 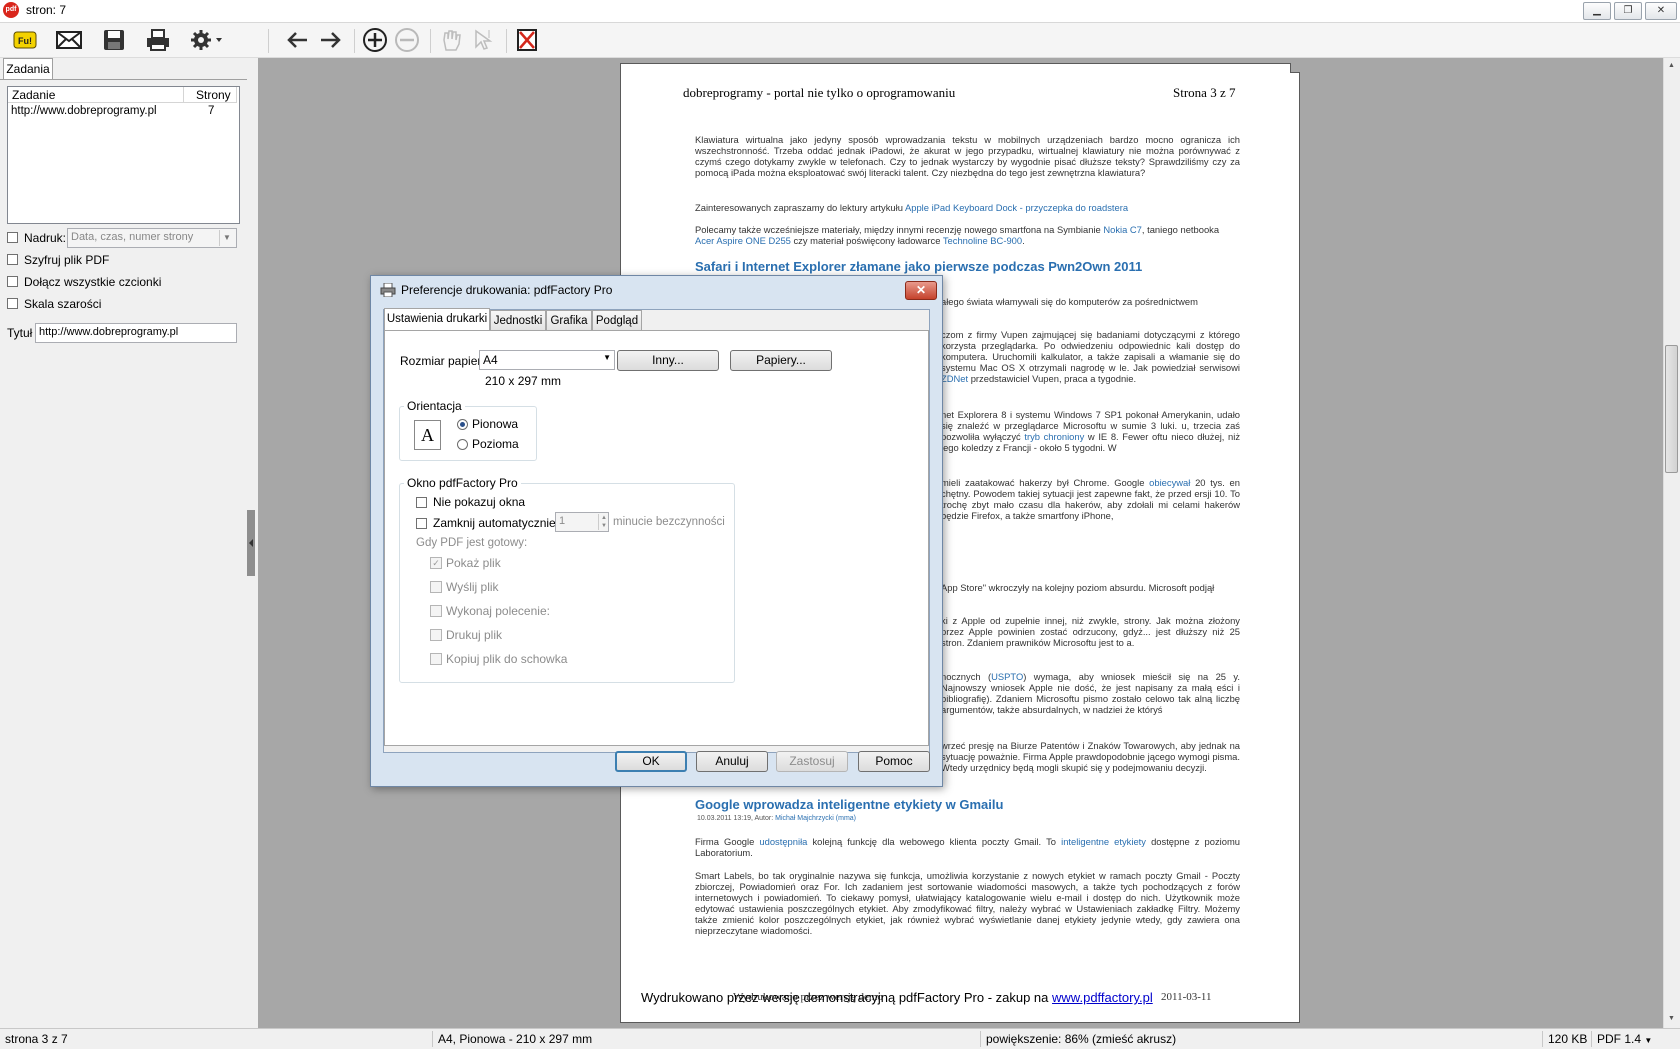 What do you see at coordinates (582, 522) in the screenshot?
I see `auto-close-stepper: 1 ▲ ▼` at bounding box center [582, 522].